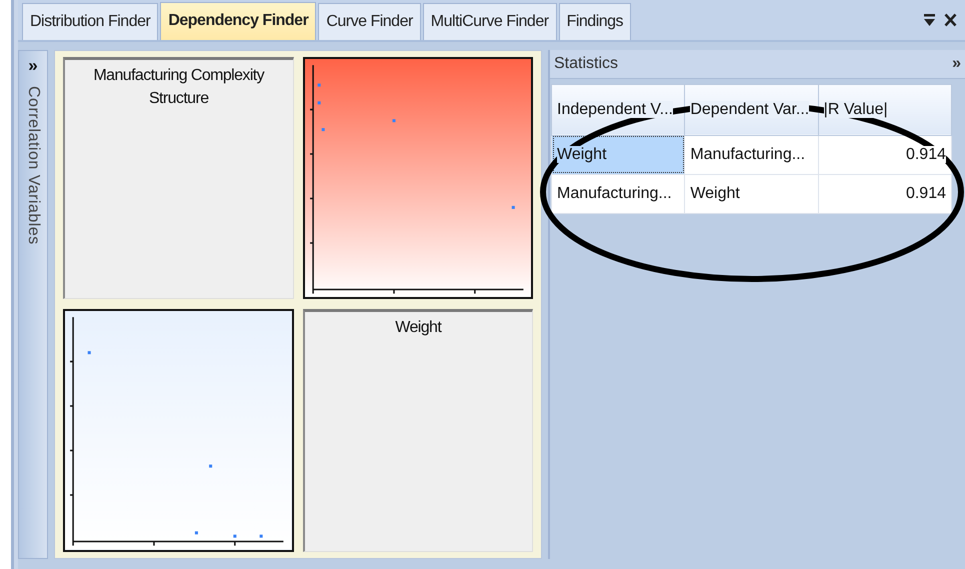 The width and height of the screenshot is (965, 569). Describe the element at coordinates (33, 165) in the screenshot. I see `panel-title: Correlation Variables` at that location.